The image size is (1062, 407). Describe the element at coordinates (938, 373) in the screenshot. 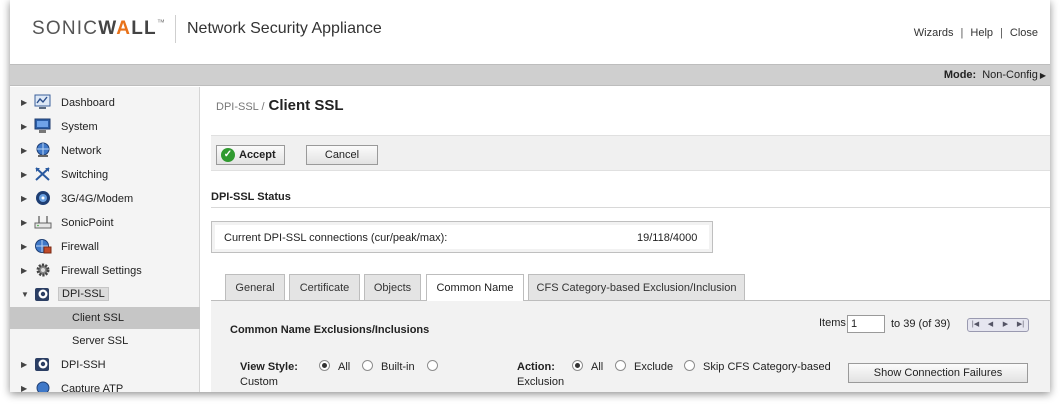

I see `show-connection-failures-button: Show Connection Failures` at that location.